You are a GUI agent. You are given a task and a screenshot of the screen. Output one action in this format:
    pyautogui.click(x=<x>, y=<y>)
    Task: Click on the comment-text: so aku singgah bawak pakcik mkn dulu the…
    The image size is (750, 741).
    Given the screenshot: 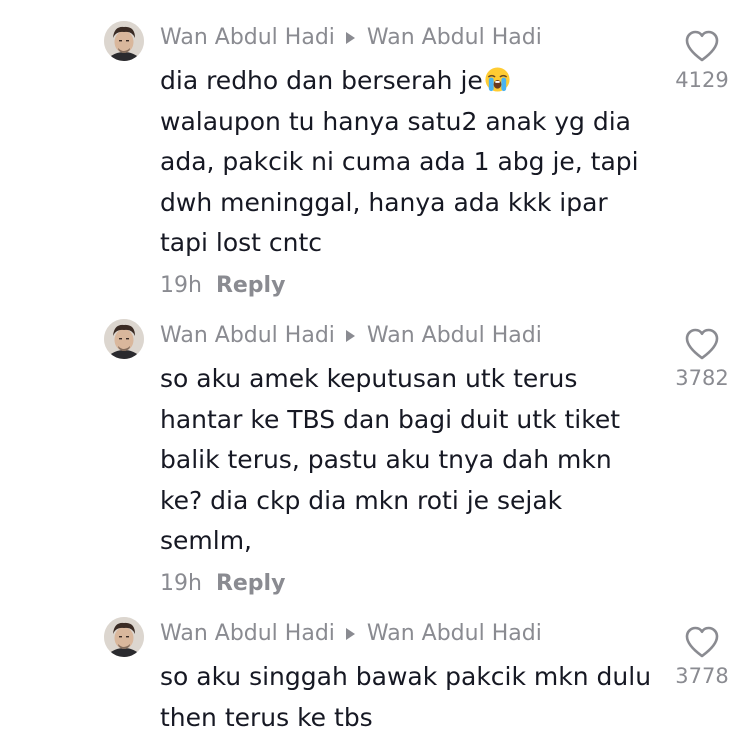 What is the action you would take?
    pyautogui.click(x=406, y=697)
    